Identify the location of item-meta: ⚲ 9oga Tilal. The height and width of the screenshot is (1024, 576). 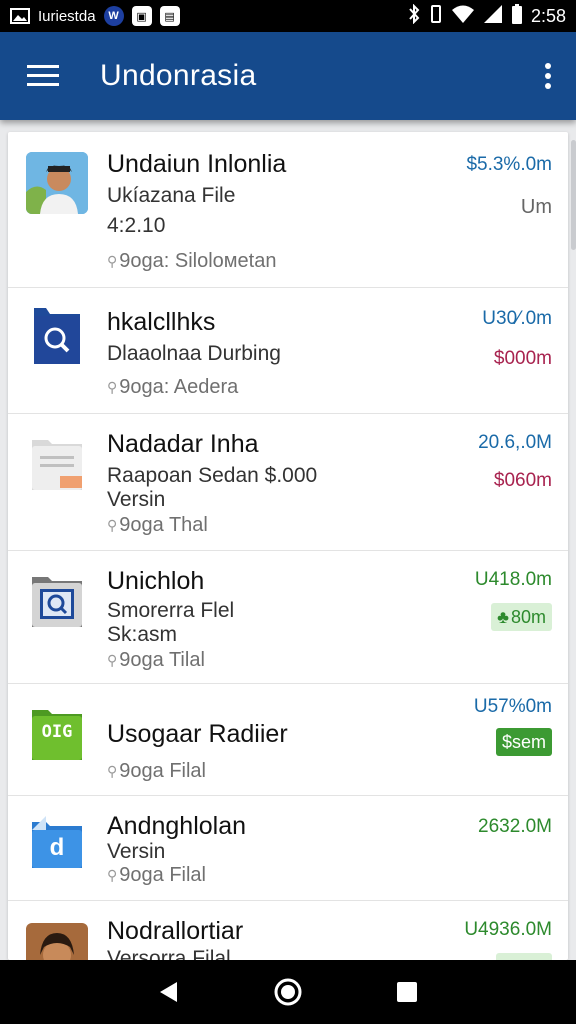
(156, 660).